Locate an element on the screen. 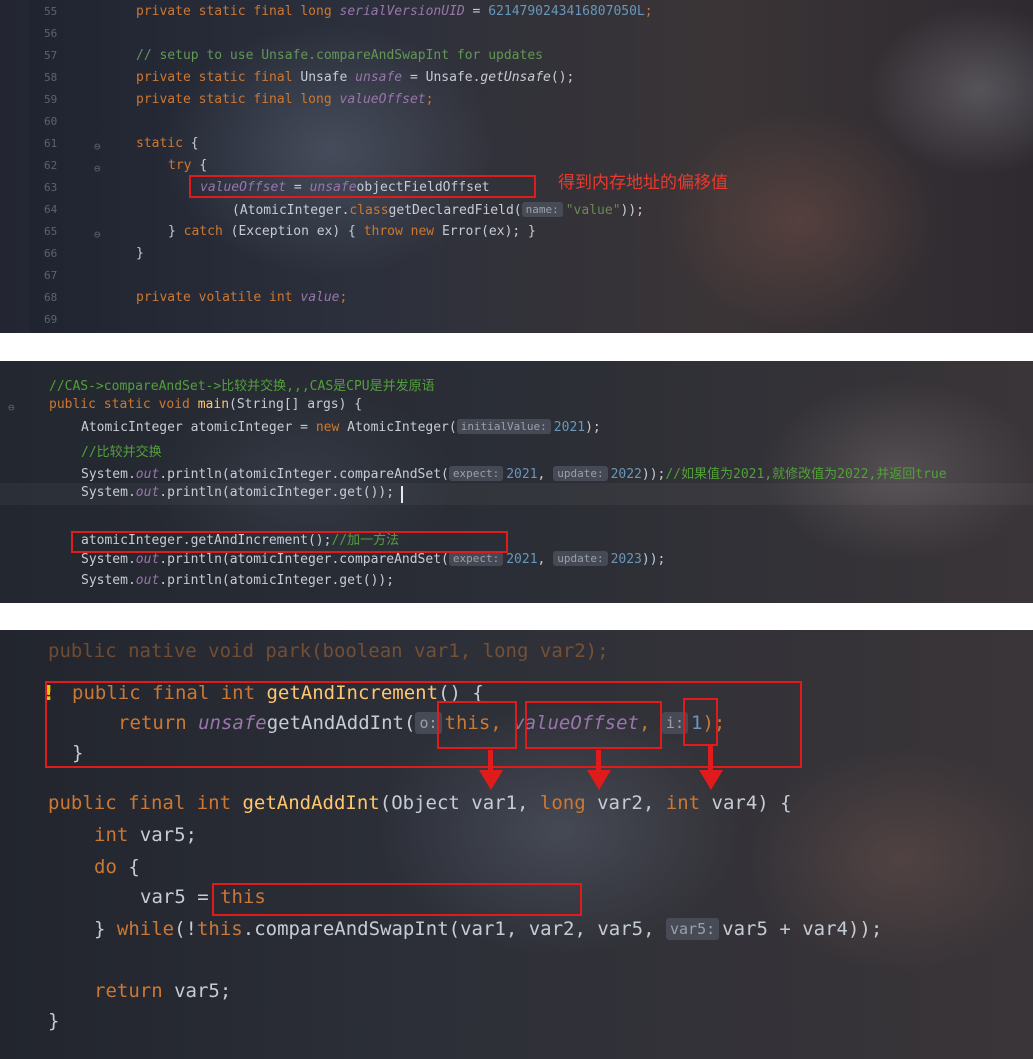 The image size is (1033, 1059). annotation-memory-offset: 得到内存地址的偏移值 is located at coordinates (643, 183).